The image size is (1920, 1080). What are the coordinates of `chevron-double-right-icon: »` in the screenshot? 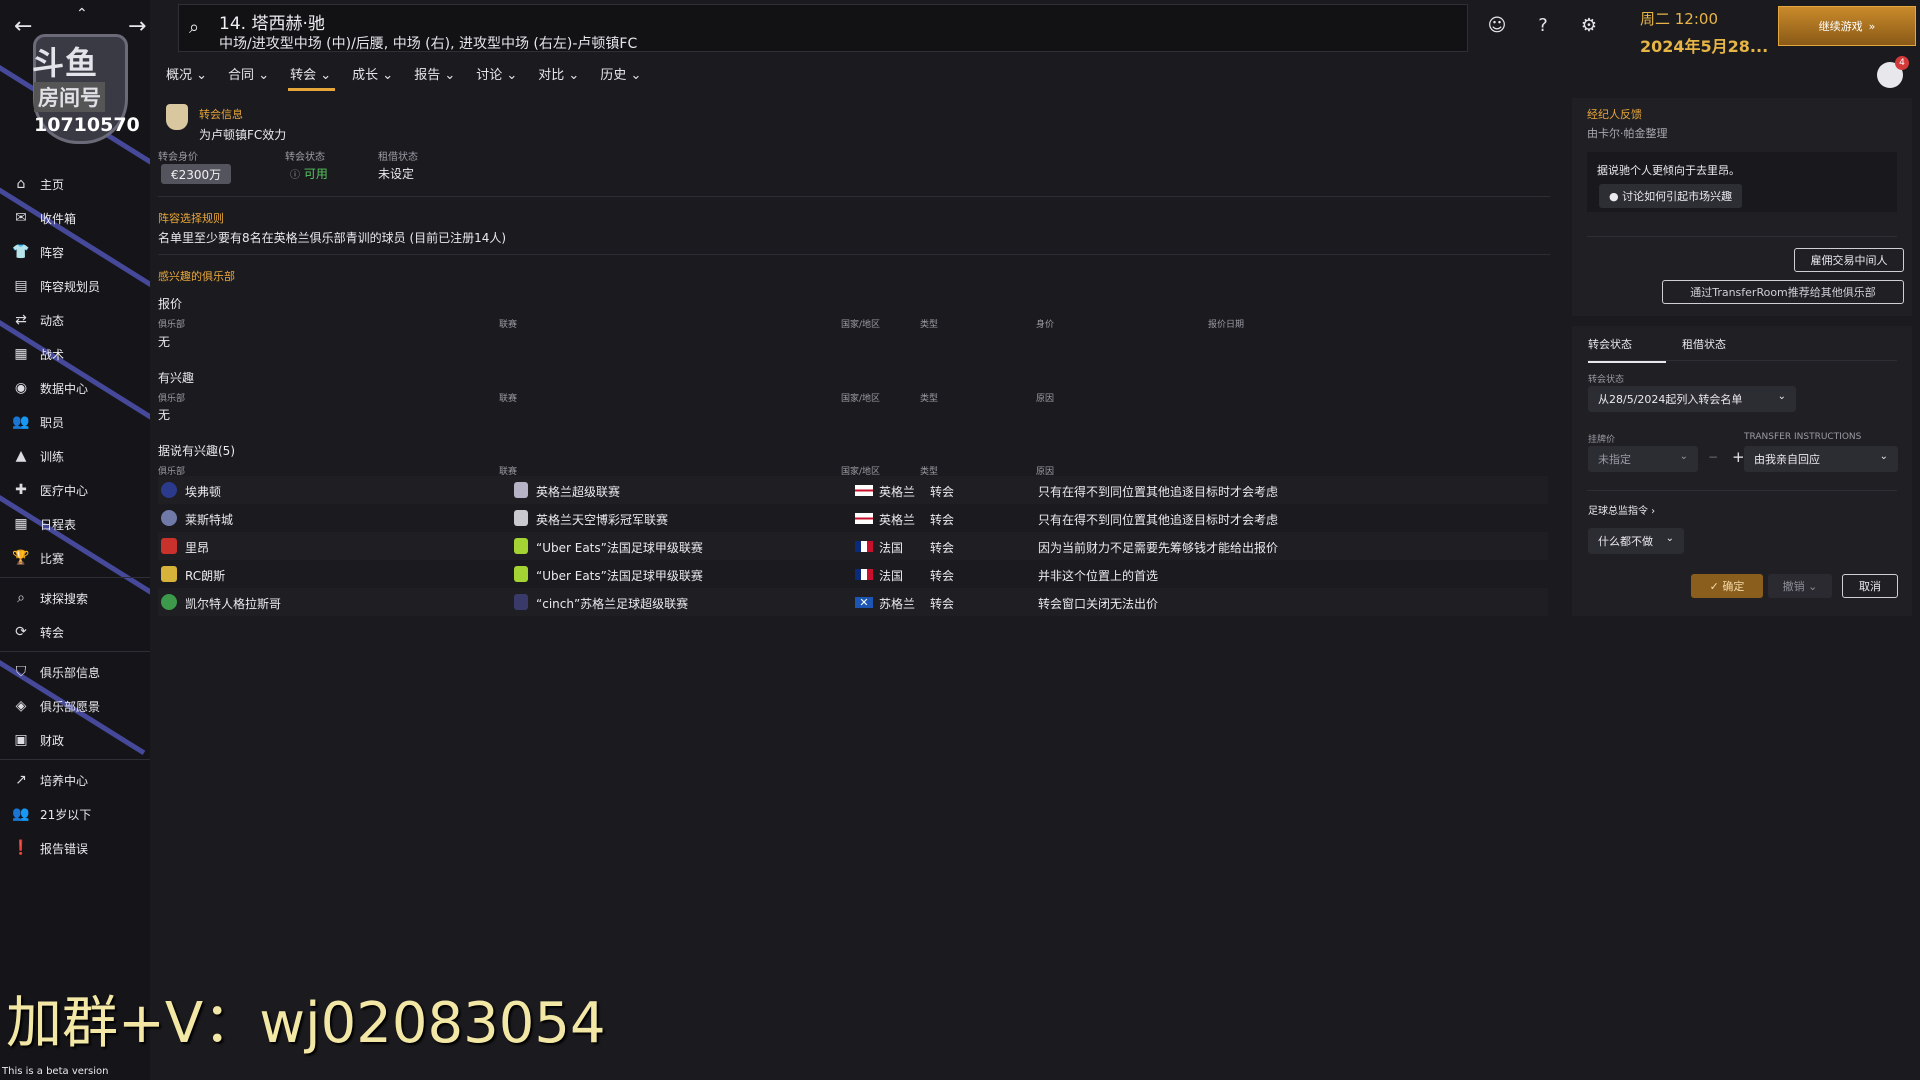 It's located at (1872, 26).